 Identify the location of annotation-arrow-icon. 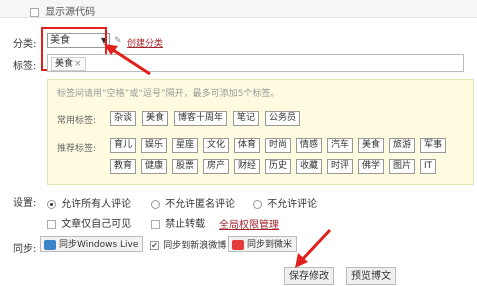
(127, 60).